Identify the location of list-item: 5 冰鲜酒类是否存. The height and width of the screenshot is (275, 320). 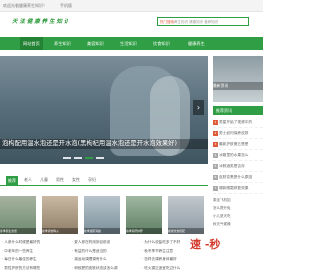
(238, 166).